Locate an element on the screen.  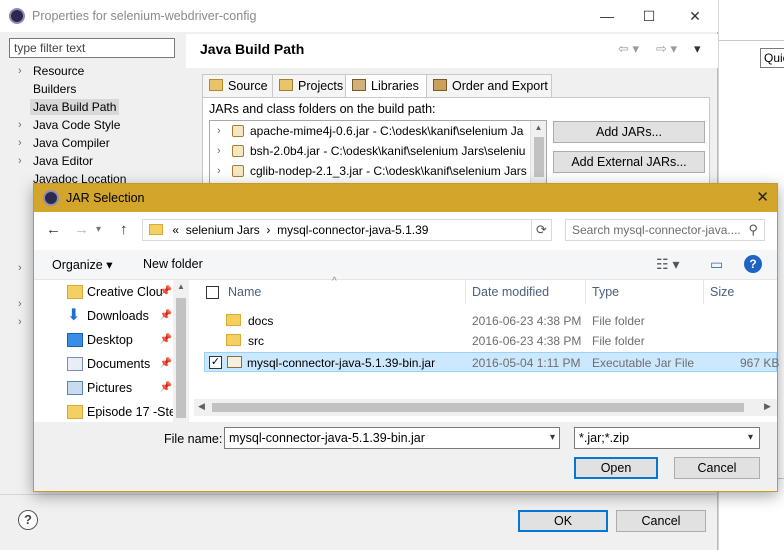
column-header-date: Date modified is located at coordinates (526, 292).